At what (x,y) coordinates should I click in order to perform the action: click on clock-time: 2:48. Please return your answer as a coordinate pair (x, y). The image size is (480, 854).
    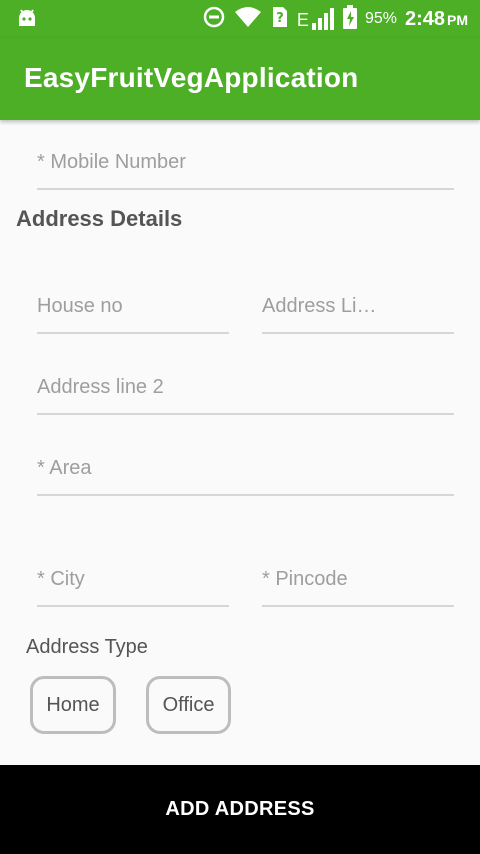
    Looking at the image, I should click on (424, 18).